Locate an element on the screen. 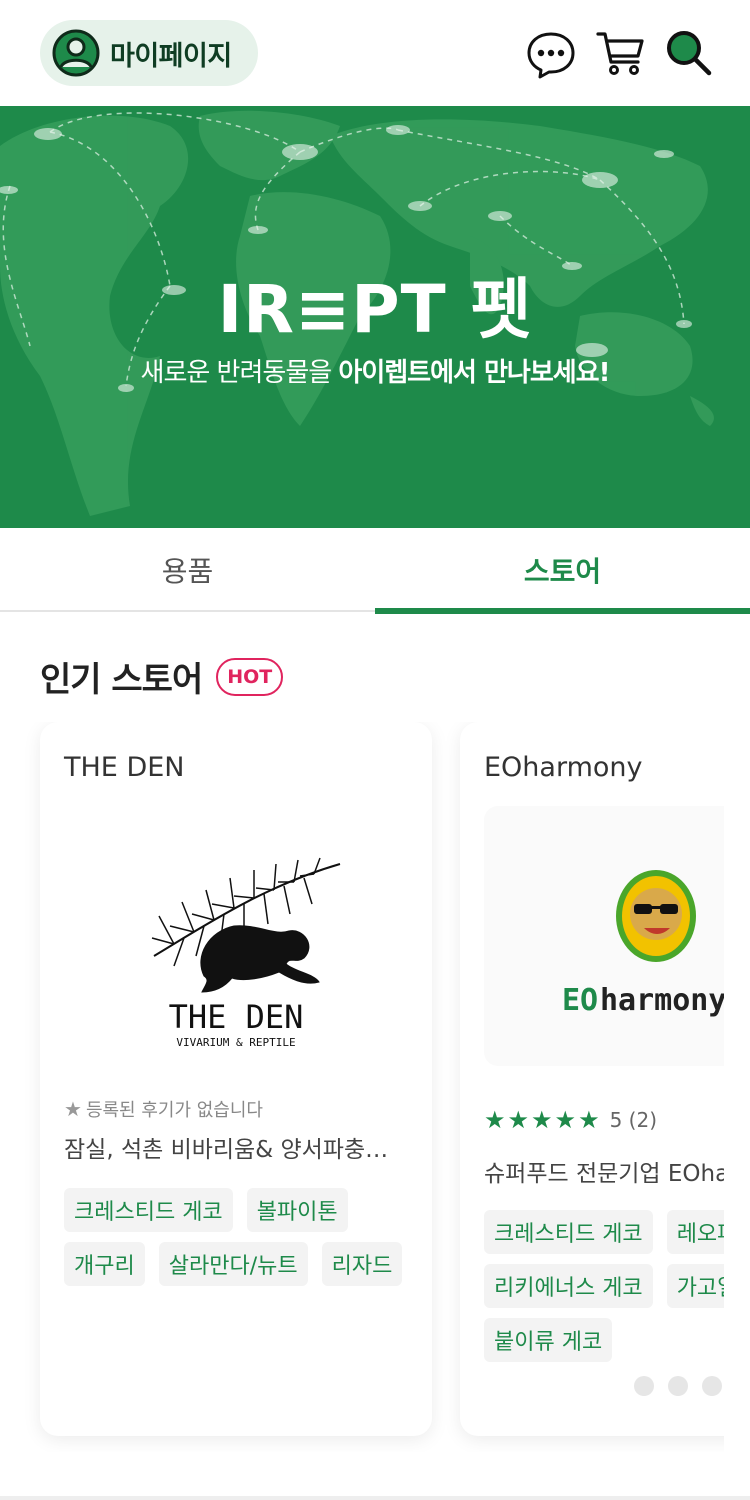  tag-list: 크레스티드 게코 레오파드 게코 리키에너스 게코 가고일 게코 붙이류 게코 is located at coordinates (604, 1286).